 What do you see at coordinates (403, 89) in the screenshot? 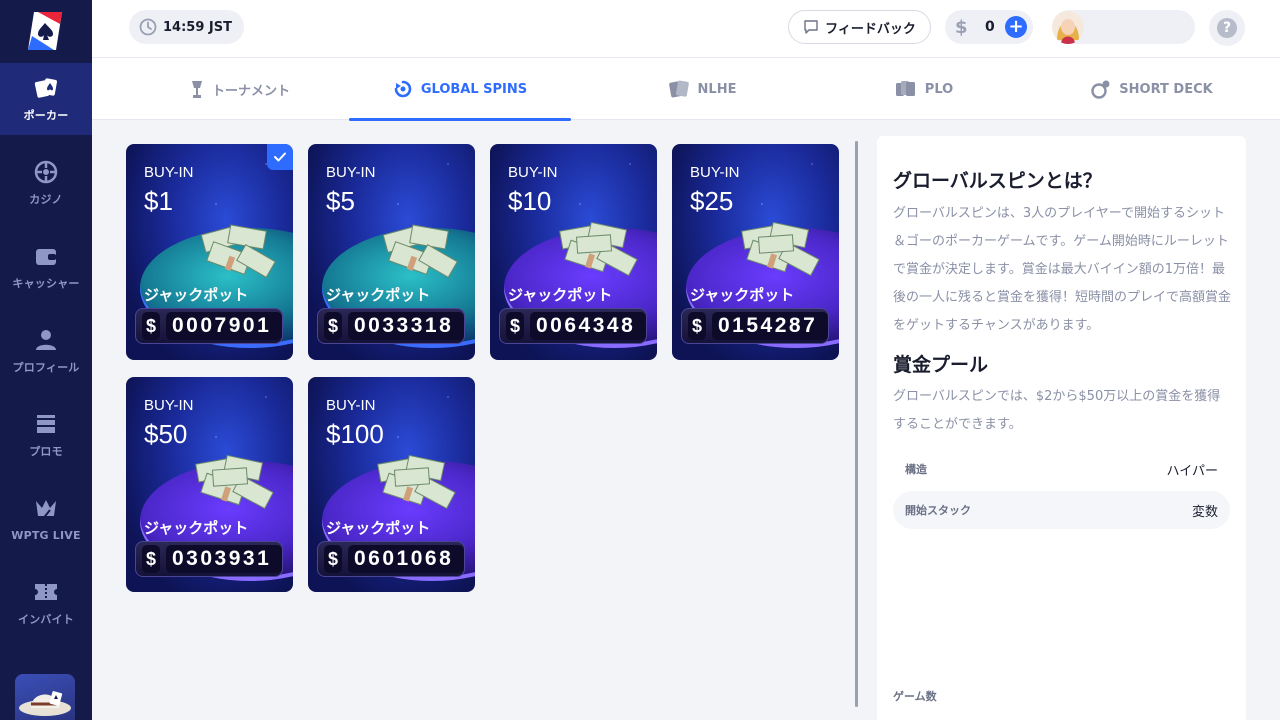
I see `spin-icon` at bounding box center [403, 89].